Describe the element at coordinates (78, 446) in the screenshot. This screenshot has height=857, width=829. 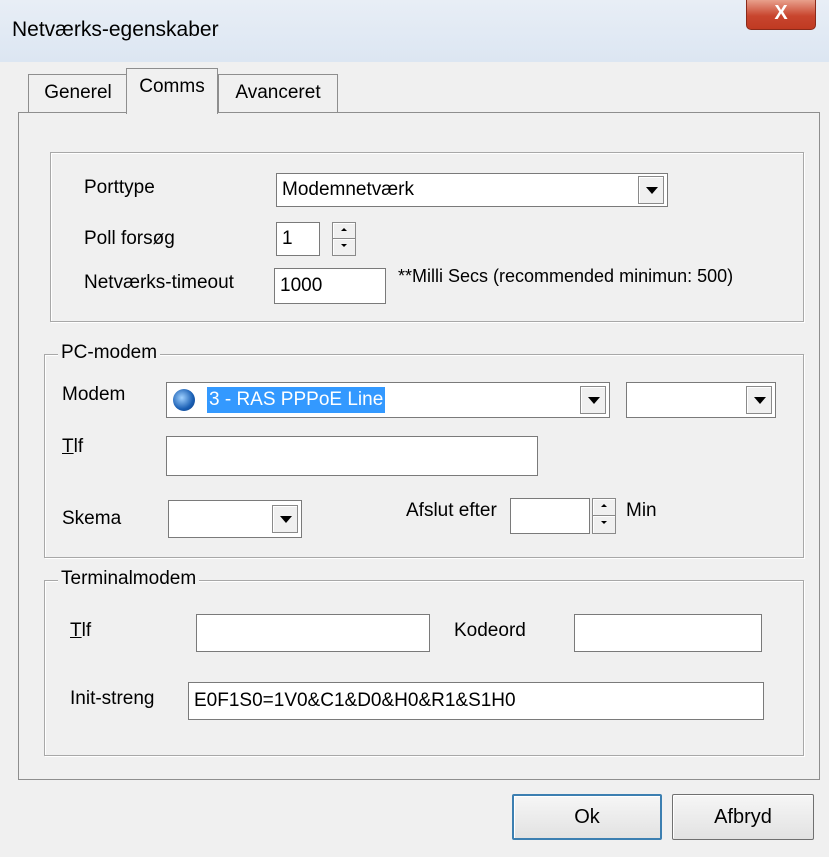
I see `pc-tlf-label-rest: lf` at that location.